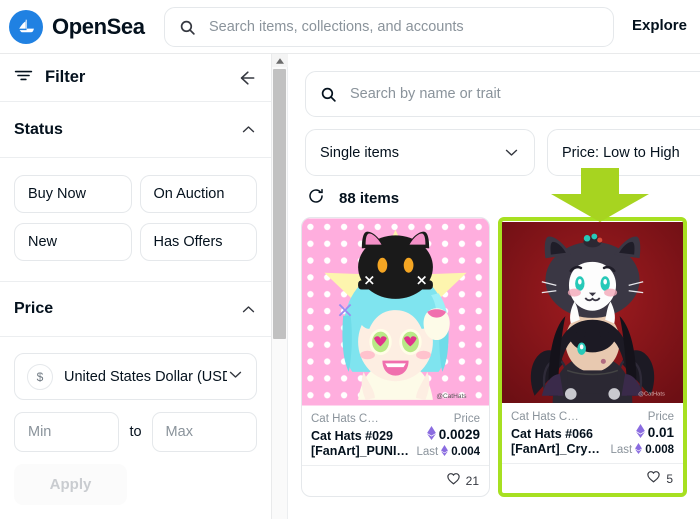 The image size is (700, 519). I want to click on nft-price-value: 0.01, so click(660, 432).